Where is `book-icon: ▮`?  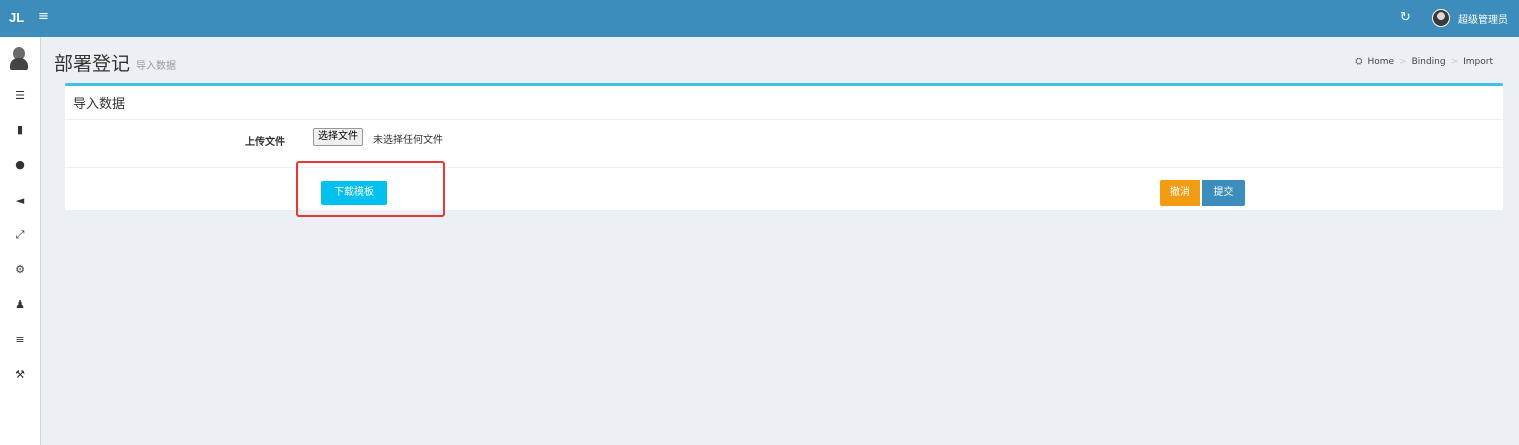 book-icon: ▮ is located at coordinates (20, 129).